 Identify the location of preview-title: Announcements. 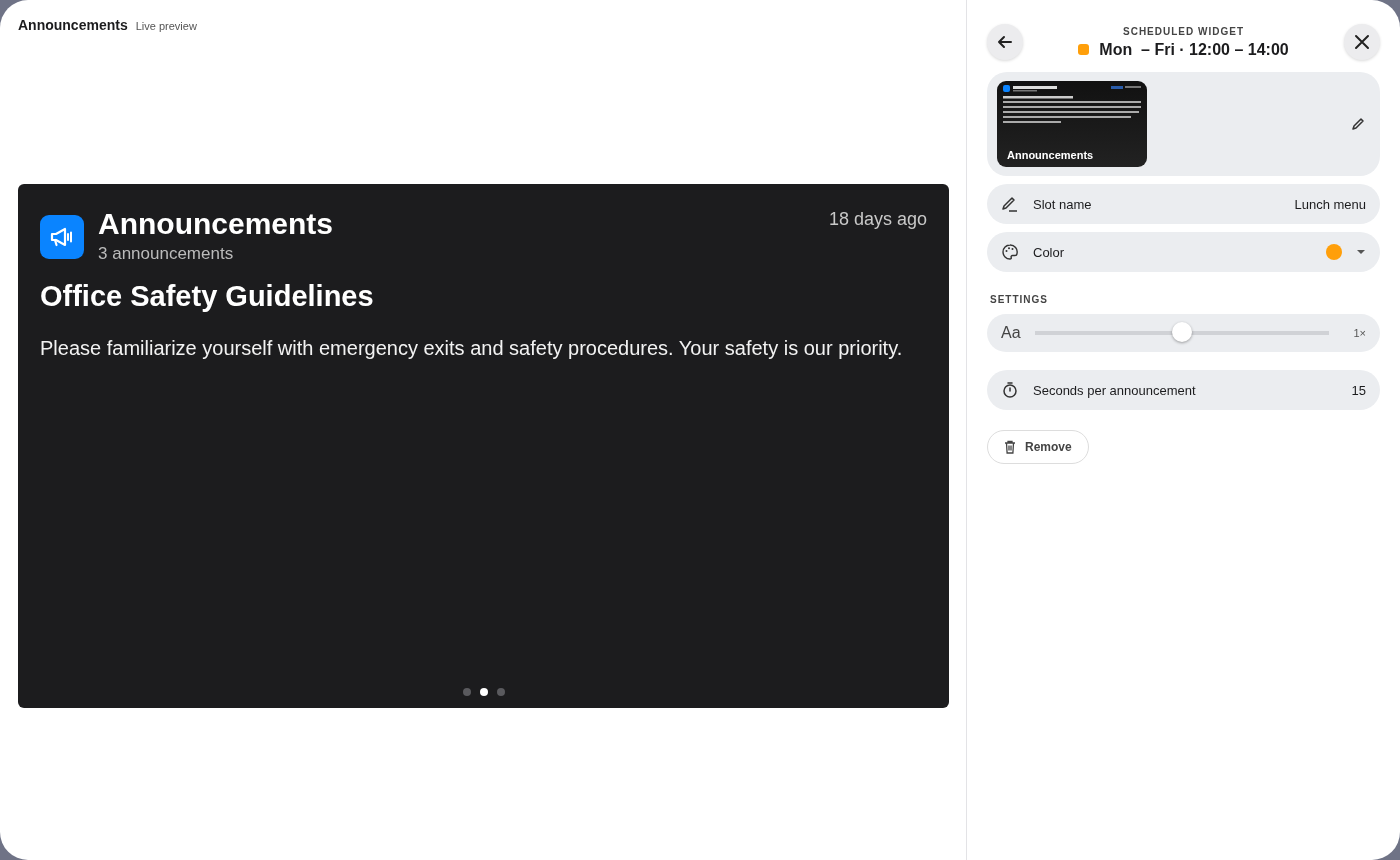
(73, 25).